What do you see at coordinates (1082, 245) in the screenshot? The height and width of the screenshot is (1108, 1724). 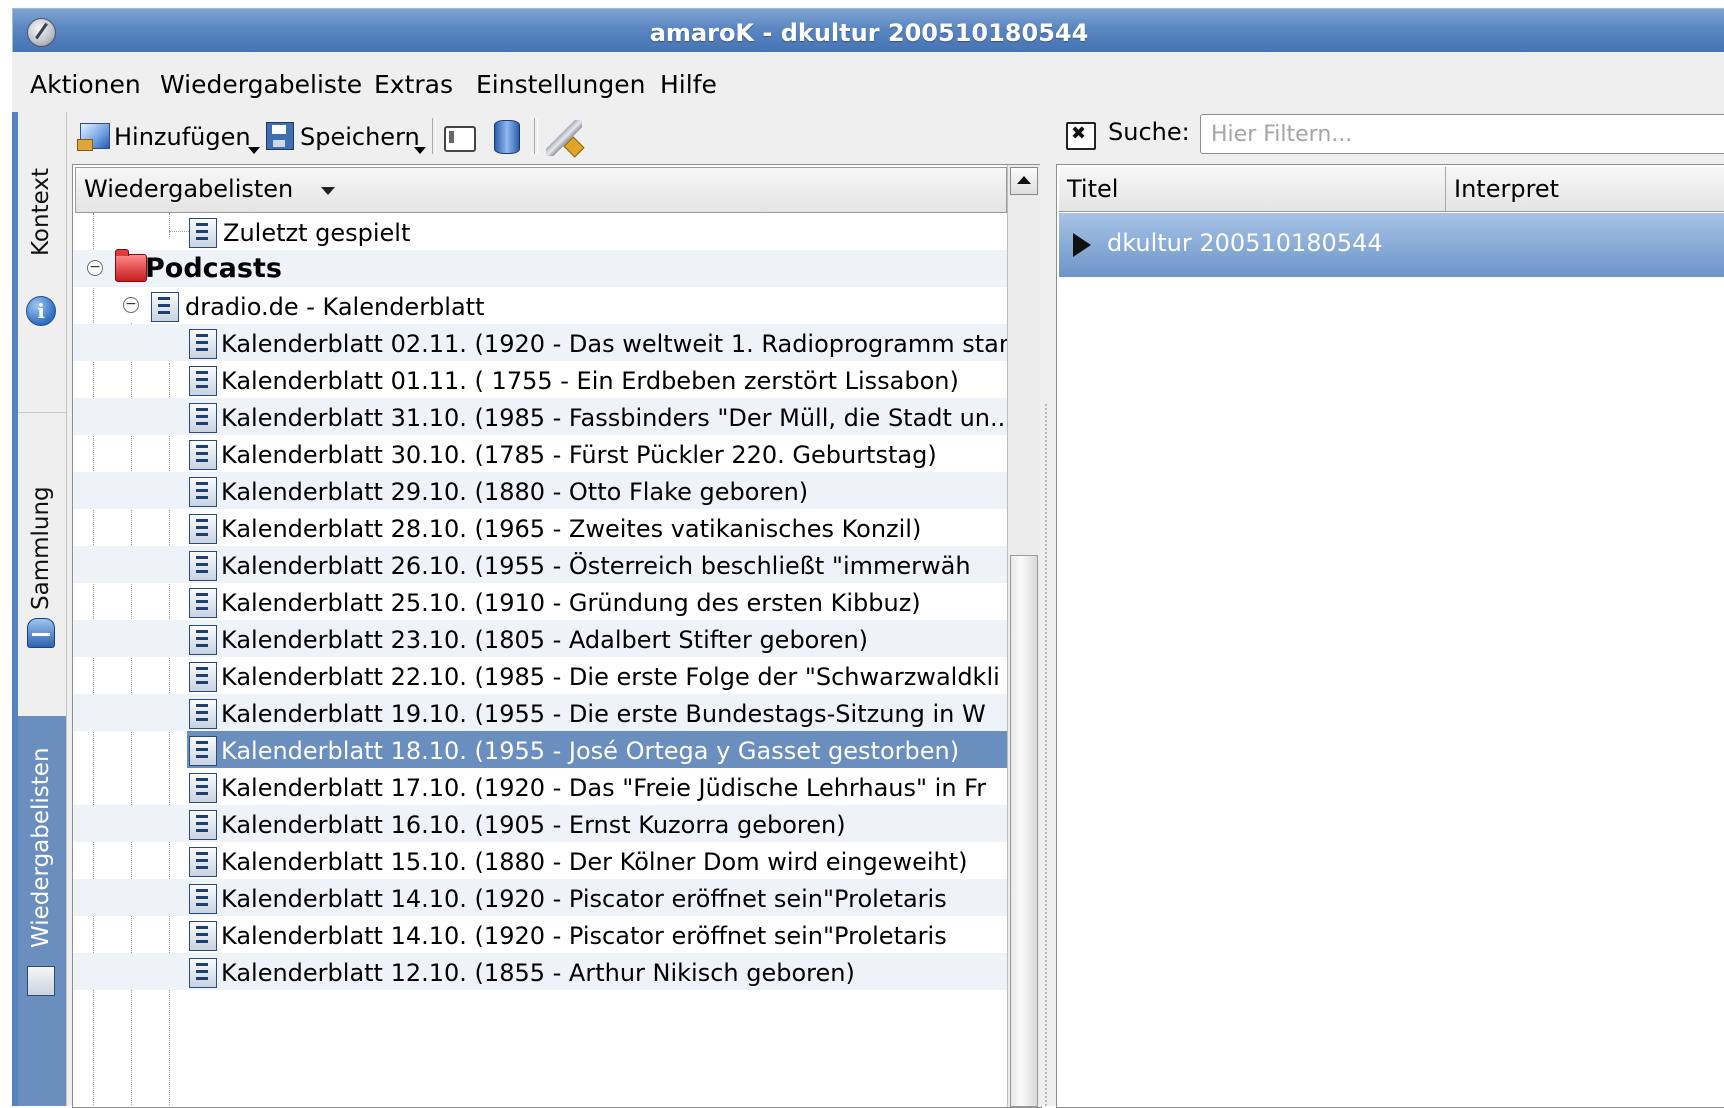 I see `play-indicator-icon` at bounding box center [1082, 245].